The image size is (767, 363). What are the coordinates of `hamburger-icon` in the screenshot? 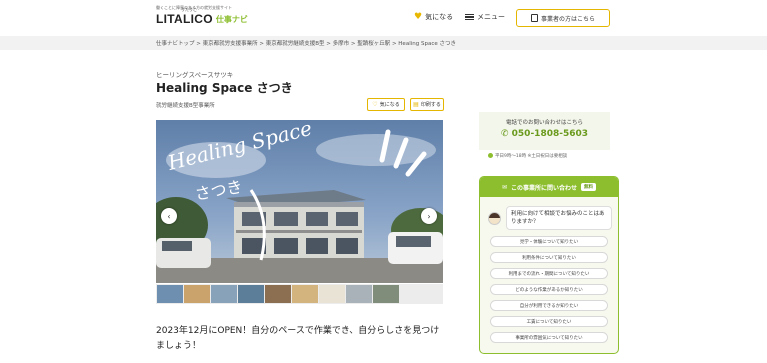 It's located at (469, 17).